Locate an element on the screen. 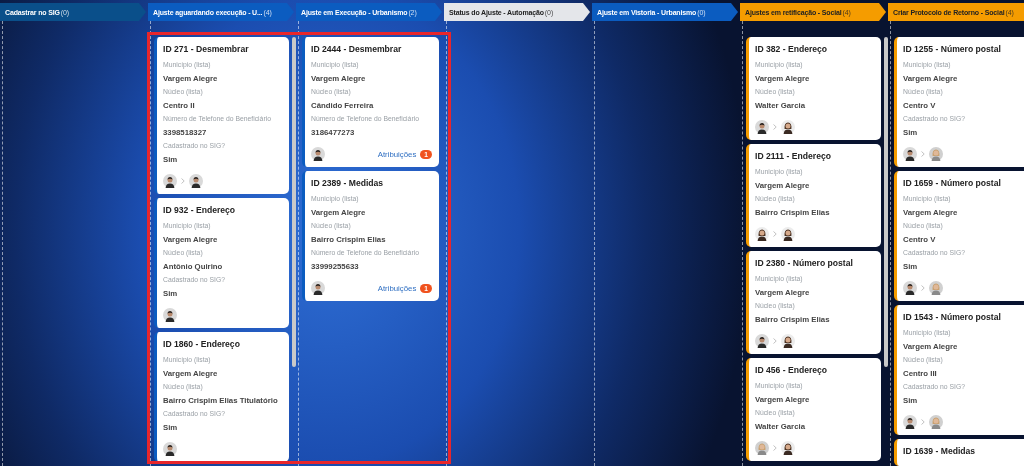 This screenshot has width=1024, height=466. card-title: ID 382 - Endereço is located at coordinates (792, 49).